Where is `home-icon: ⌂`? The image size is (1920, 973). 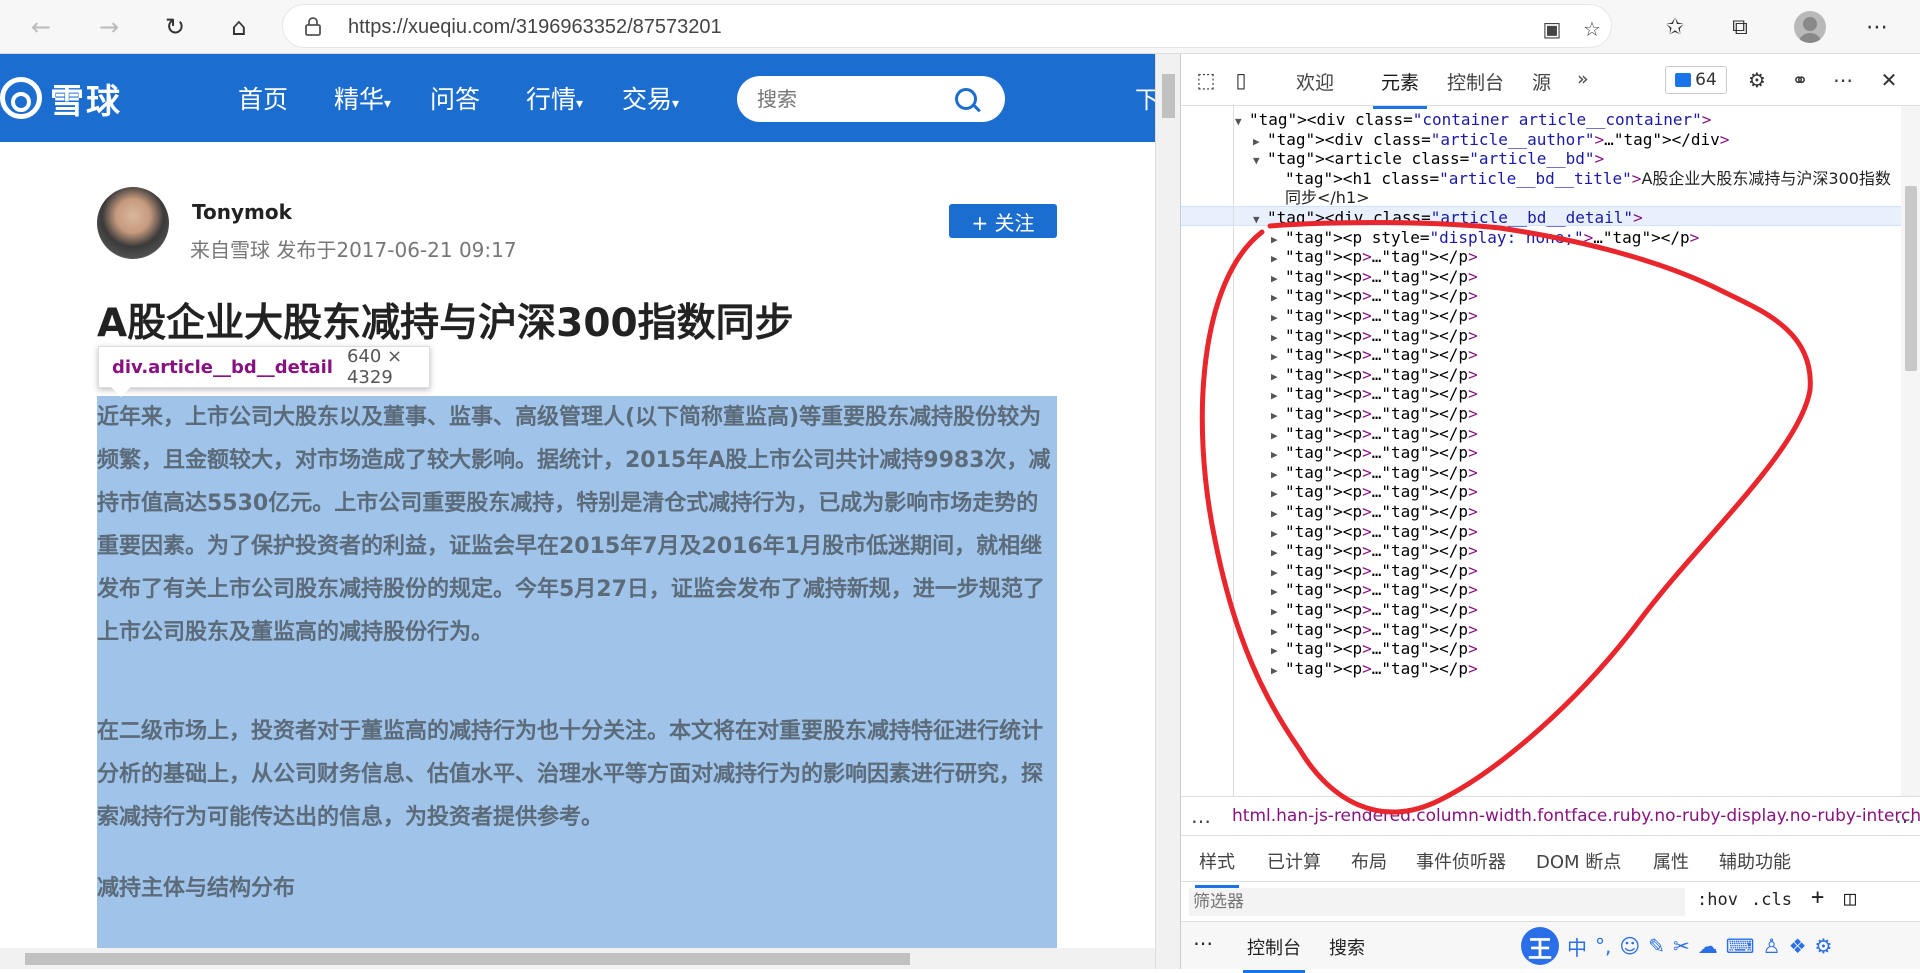 home-icon: ⌂ is located at coordinates (239, 27).